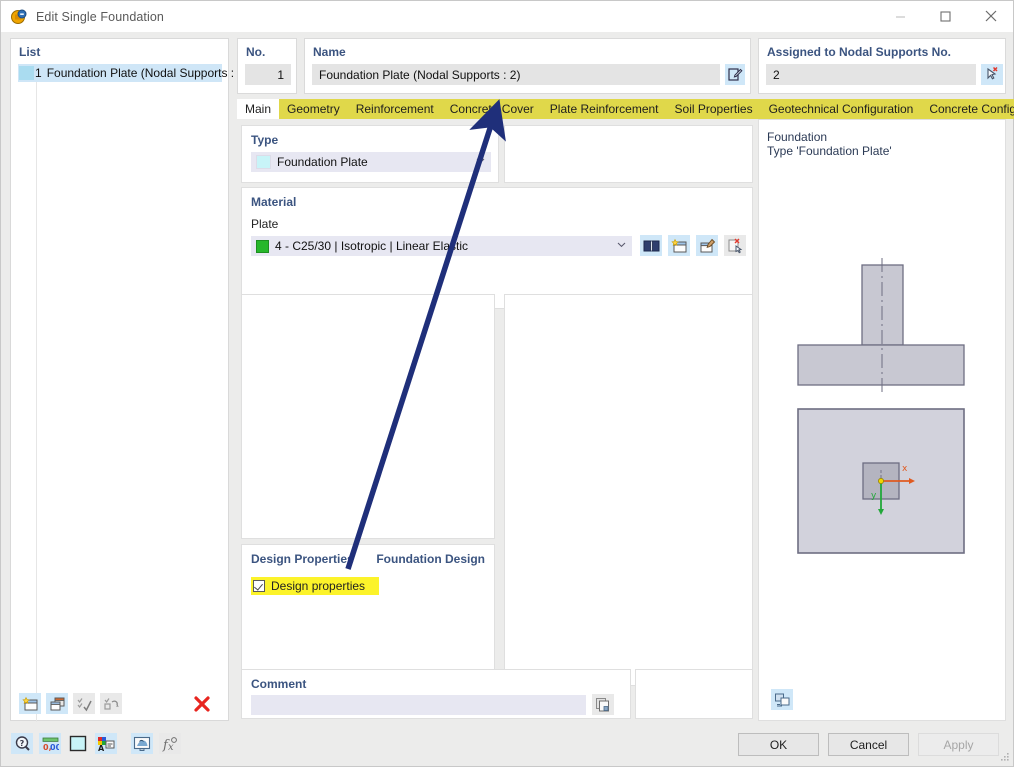  I want to click on comment-templates-icon, so click(603, 704).